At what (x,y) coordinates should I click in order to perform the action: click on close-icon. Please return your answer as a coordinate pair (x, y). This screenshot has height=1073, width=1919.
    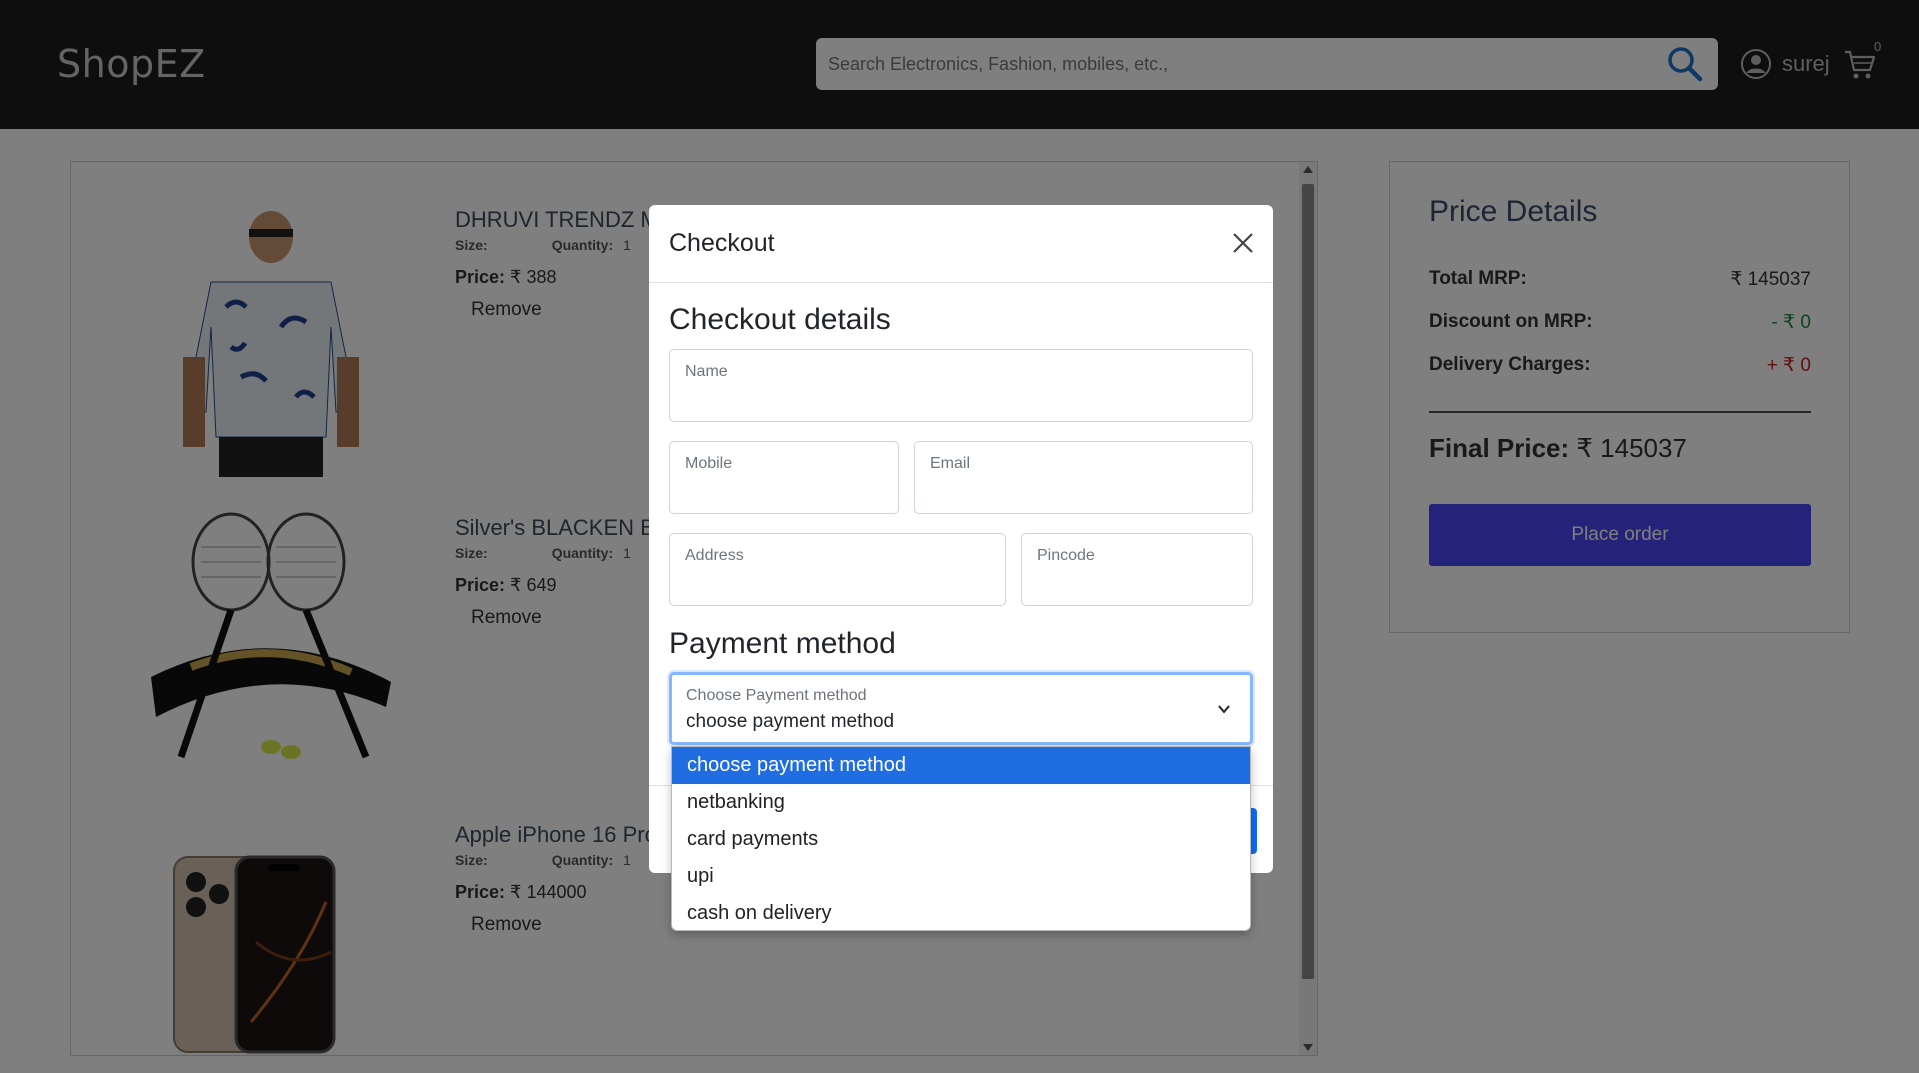
    Looking at the image, I should click on (1243, 243).